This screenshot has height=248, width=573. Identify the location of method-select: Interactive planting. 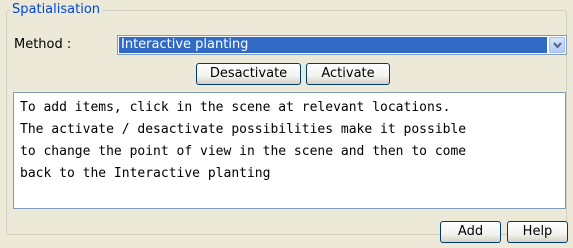
(342, 45).